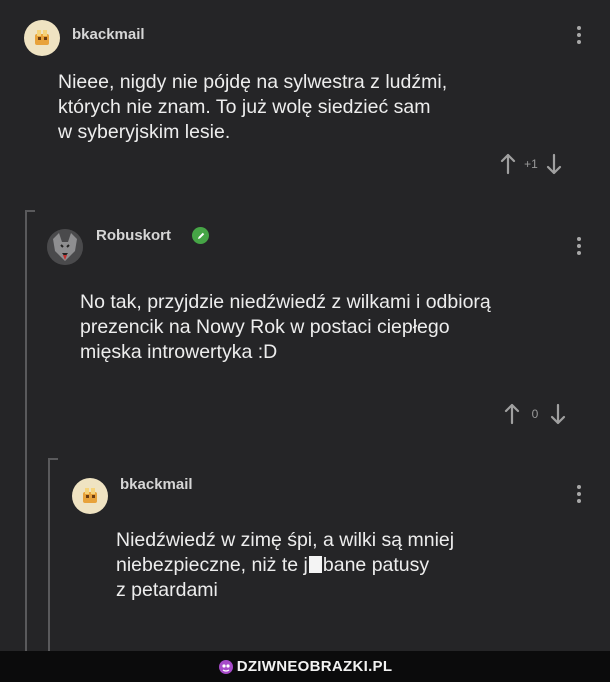  I want to click on censor-block, so click(315, 564).